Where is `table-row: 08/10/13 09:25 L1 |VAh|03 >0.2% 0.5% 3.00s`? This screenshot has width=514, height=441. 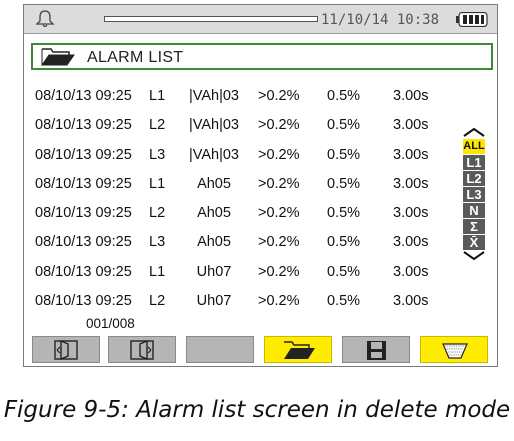
table-row: 08/10/13 09:25 L1 |VAh|03 >0.2% 0.5% 3.00s is located at coordinates (239, 97).